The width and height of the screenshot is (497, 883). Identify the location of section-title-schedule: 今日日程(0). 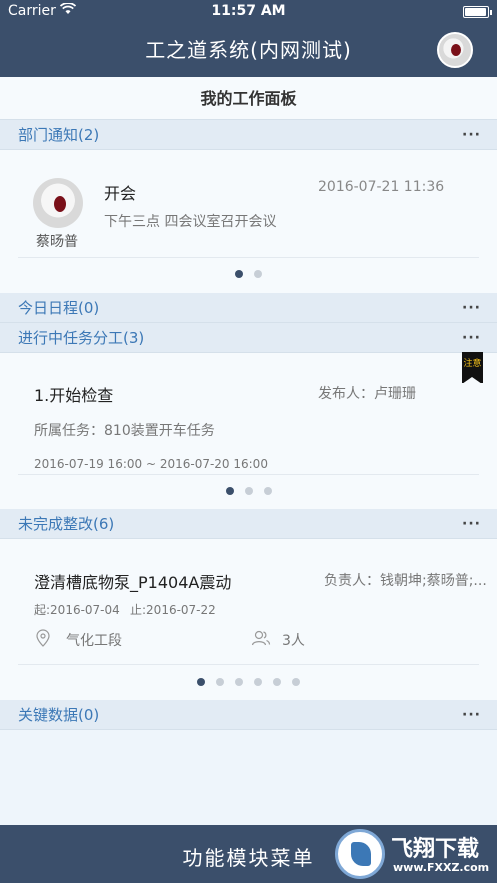
(59, 308).